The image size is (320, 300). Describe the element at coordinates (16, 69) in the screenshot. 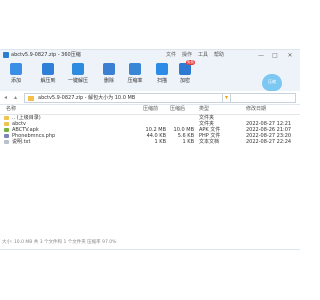

I see `add-icon` at that location.